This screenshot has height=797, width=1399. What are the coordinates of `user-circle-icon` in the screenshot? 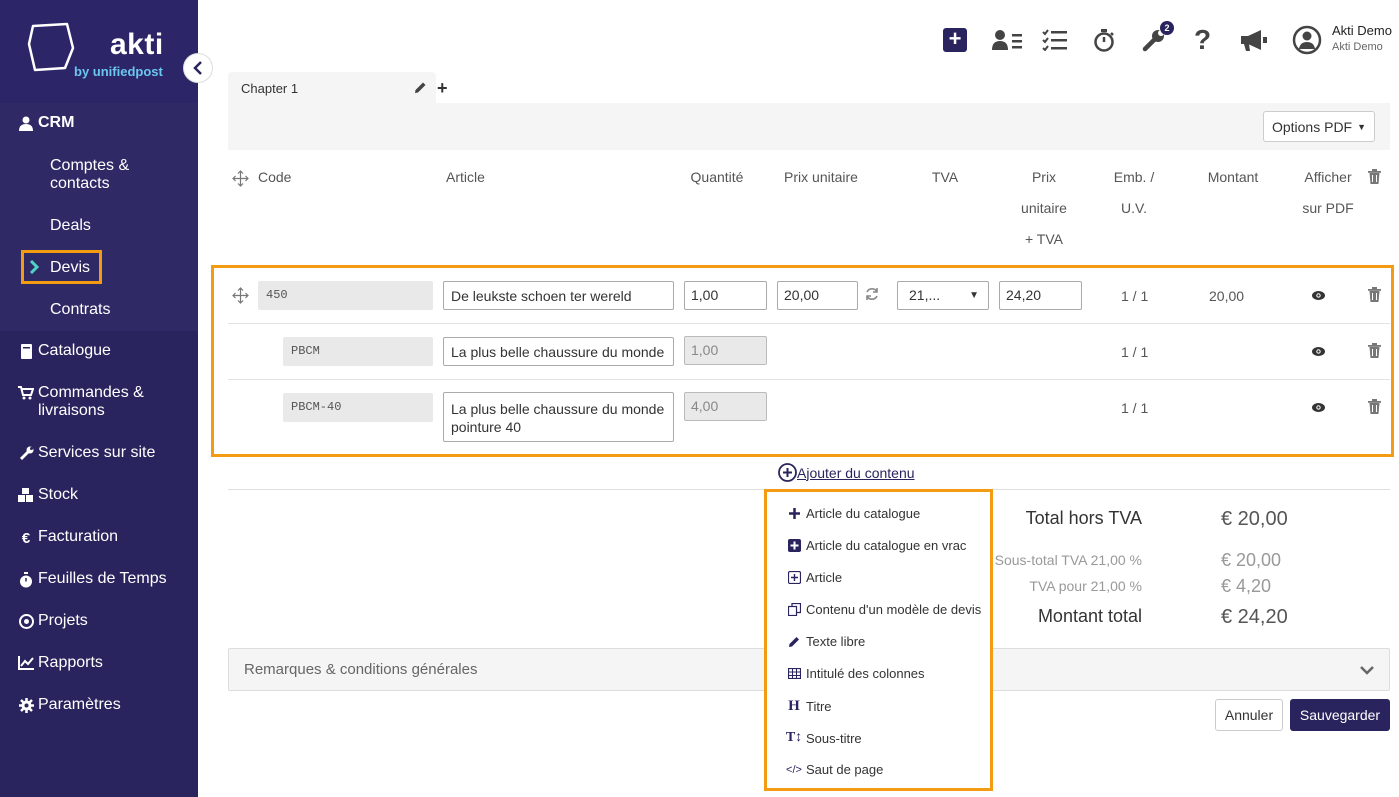 It's located at (1307, 40).